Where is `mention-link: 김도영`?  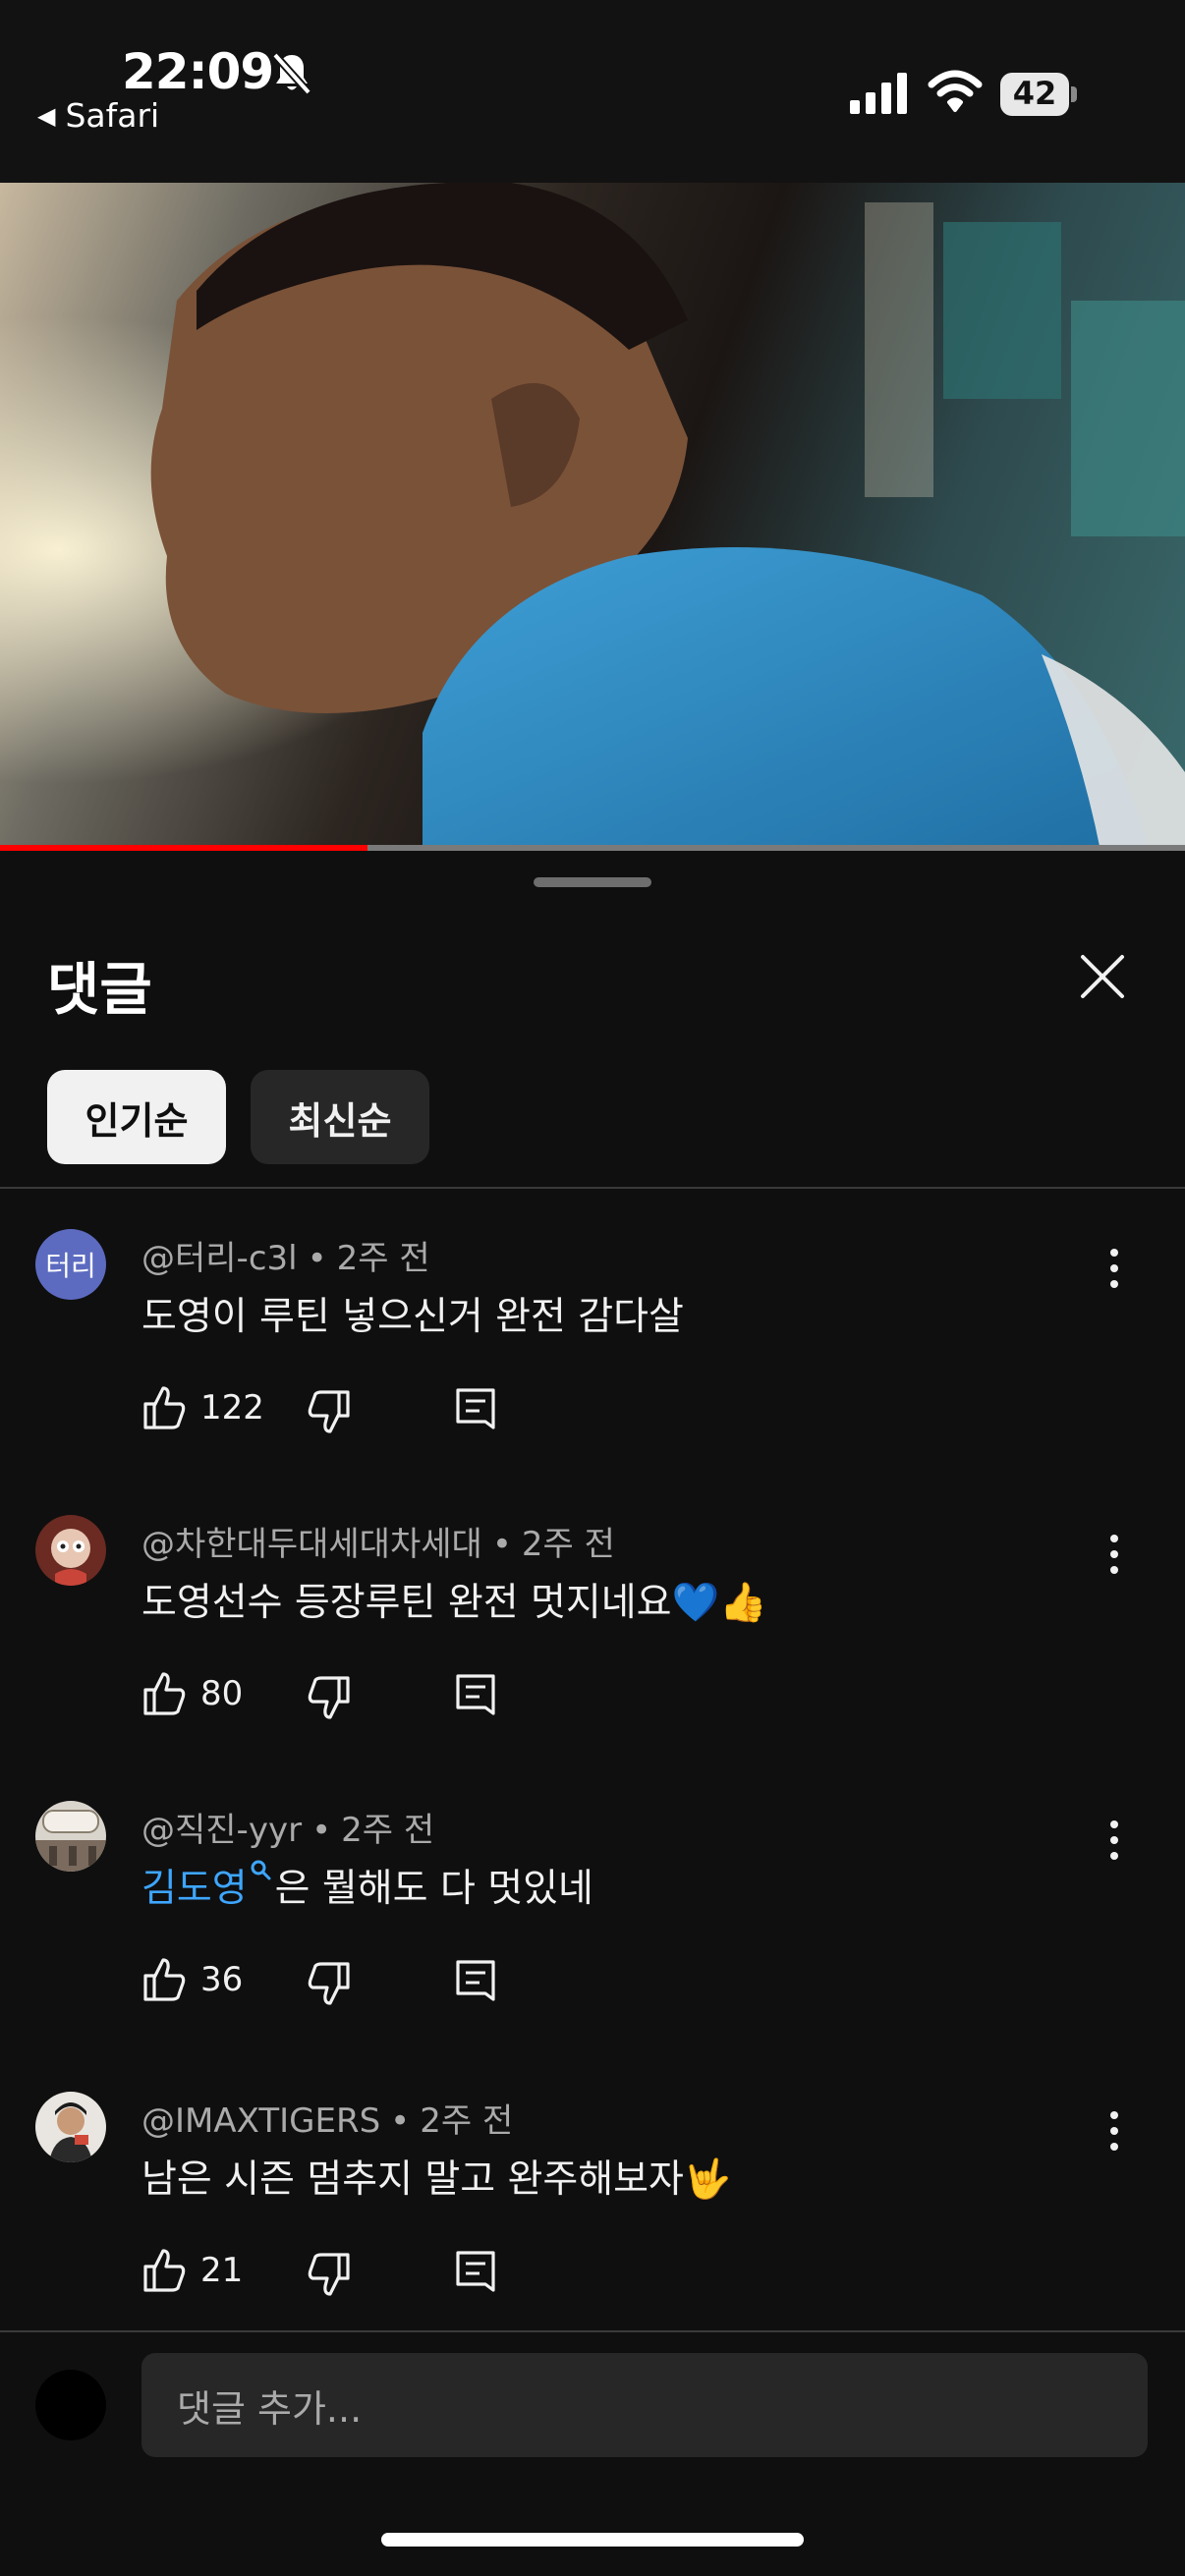 mention-link: 김도영 is located at coordinates (195, 1889).